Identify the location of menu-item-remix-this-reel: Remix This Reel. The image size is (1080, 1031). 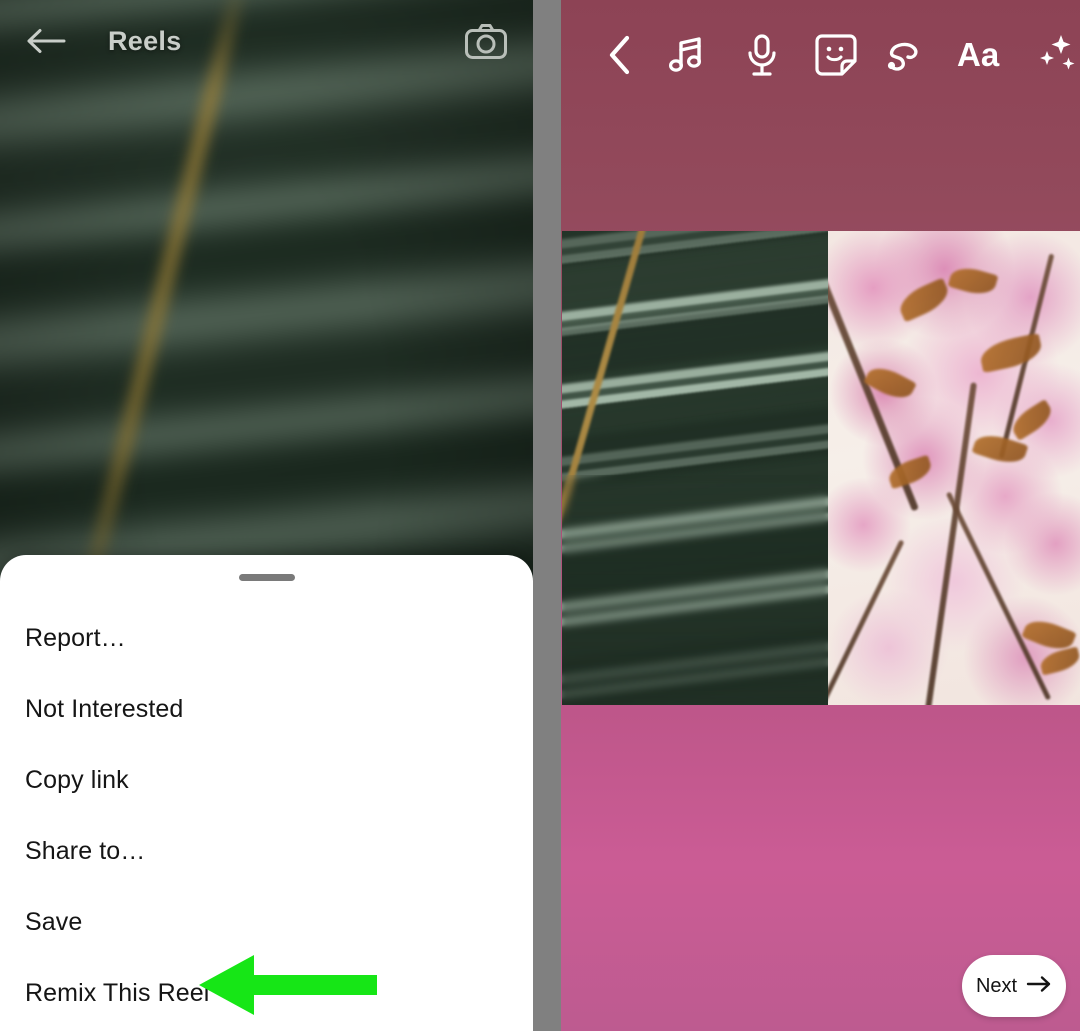
(266, 993).